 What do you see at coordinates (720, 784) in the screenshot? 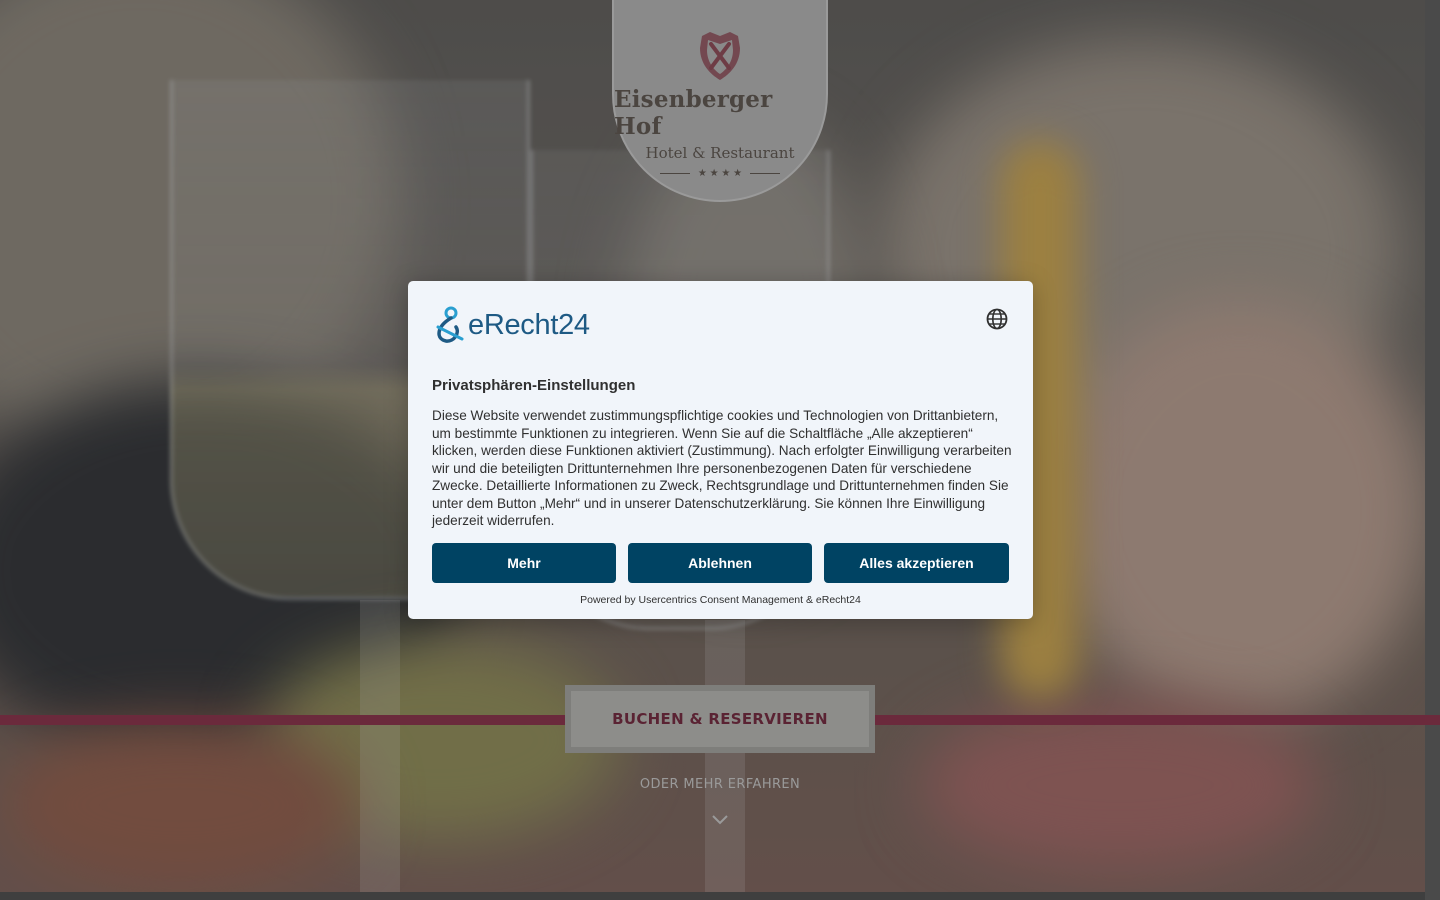
I see `learn-more-link: ODER MEHR ERFAHREN` at bounding box center [720, 784].